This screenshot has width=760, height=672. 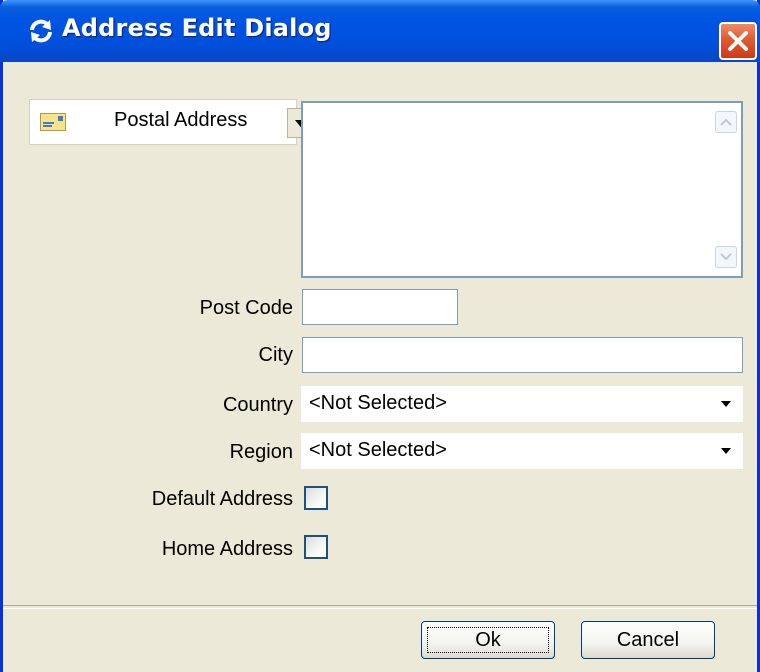 I want to click on window-title: Address Edit Dialog, so click(x=197, y=28).